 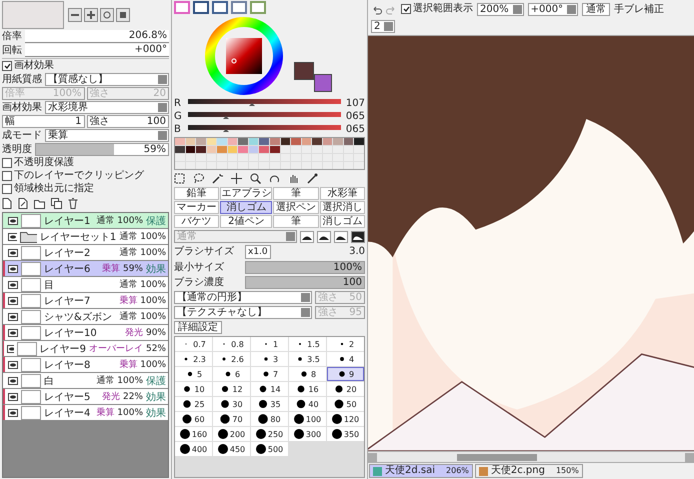 What do you see at coordinates (307, 344) in the screenshot?
I see `brush-size-preset: 1.5` at bounding box center [307, 344].